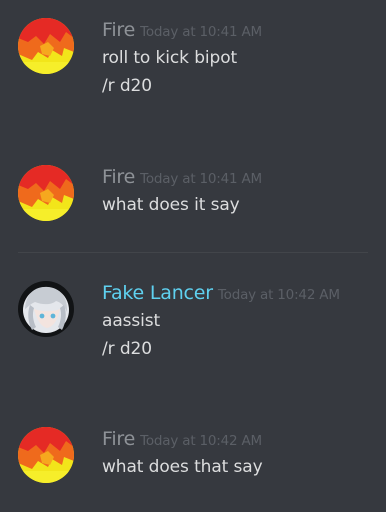  What do you see at coordinates (171, 205) in the screenshot?
I see `message-line: what does it say` at bounding box center [171, 205].